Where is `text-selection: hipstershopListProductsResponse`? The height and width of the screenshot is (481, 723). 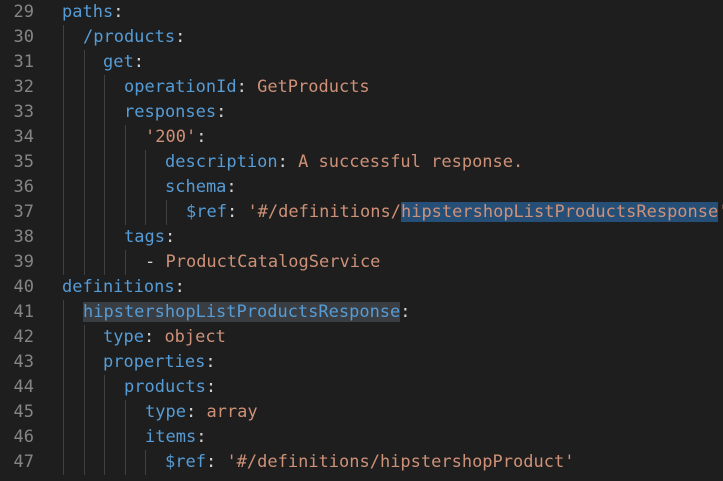
text-selection: hipstershopListProductsResponse is located at coordinates (559, 212).